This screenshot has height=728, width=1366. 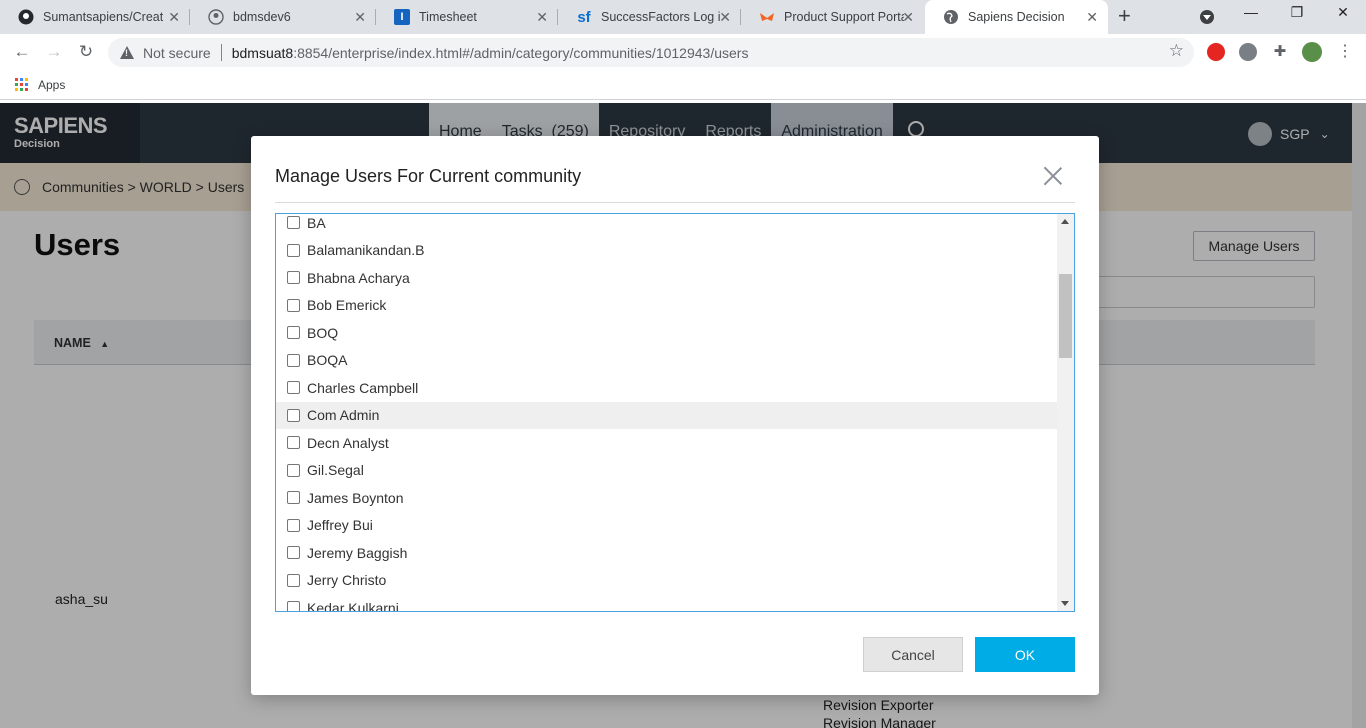 What do you see at coordinates (1280, 52) in the screenshot?
I see `puzzle-icon: ✚` at bounding box center [1280, 52].